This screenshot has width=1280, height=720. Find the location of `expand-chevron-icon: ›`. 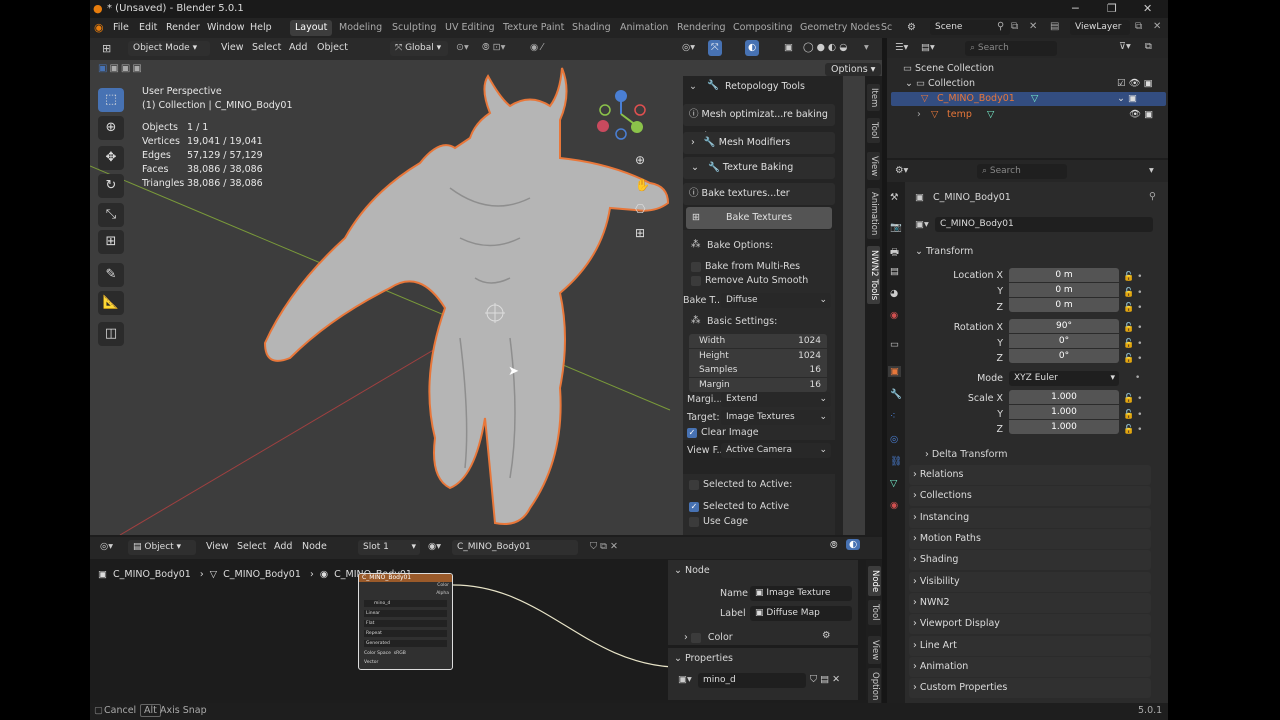

expand-chevron-icon: › is located at coordinates (919, 114).